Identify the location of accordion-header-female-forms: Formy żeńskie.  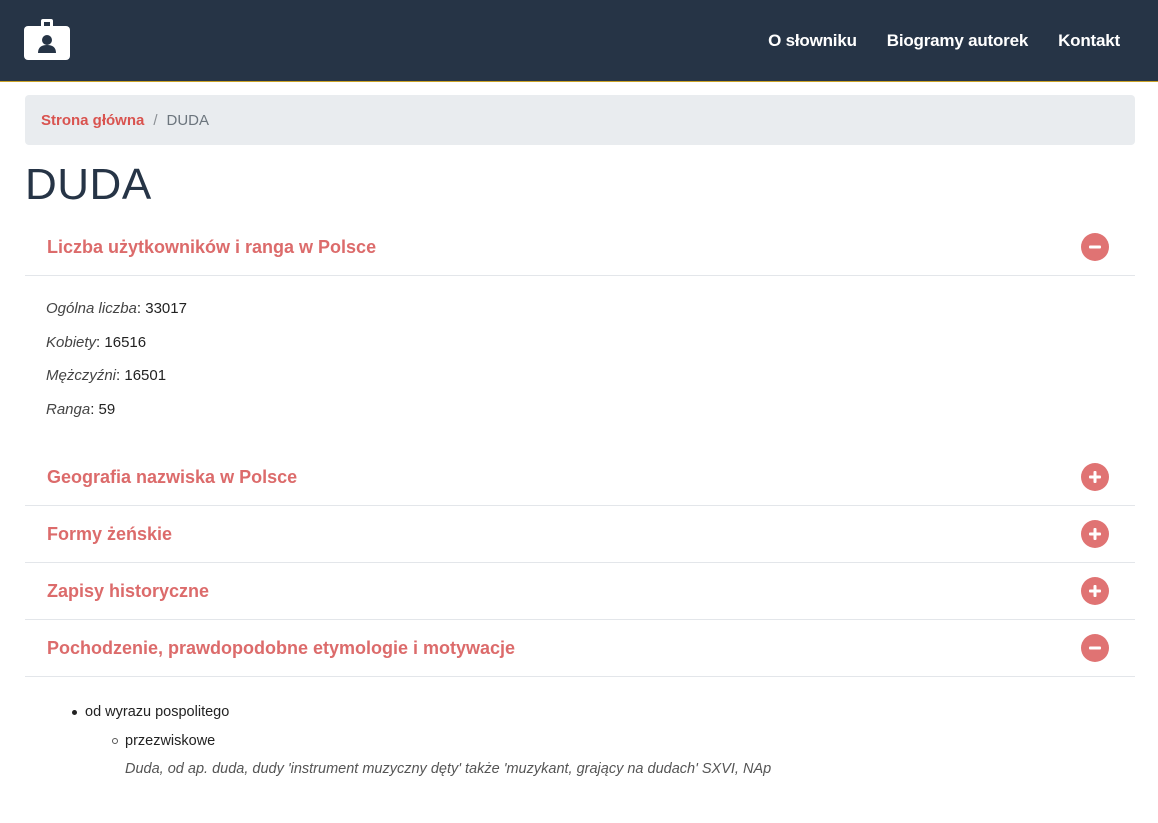
(580, 534).